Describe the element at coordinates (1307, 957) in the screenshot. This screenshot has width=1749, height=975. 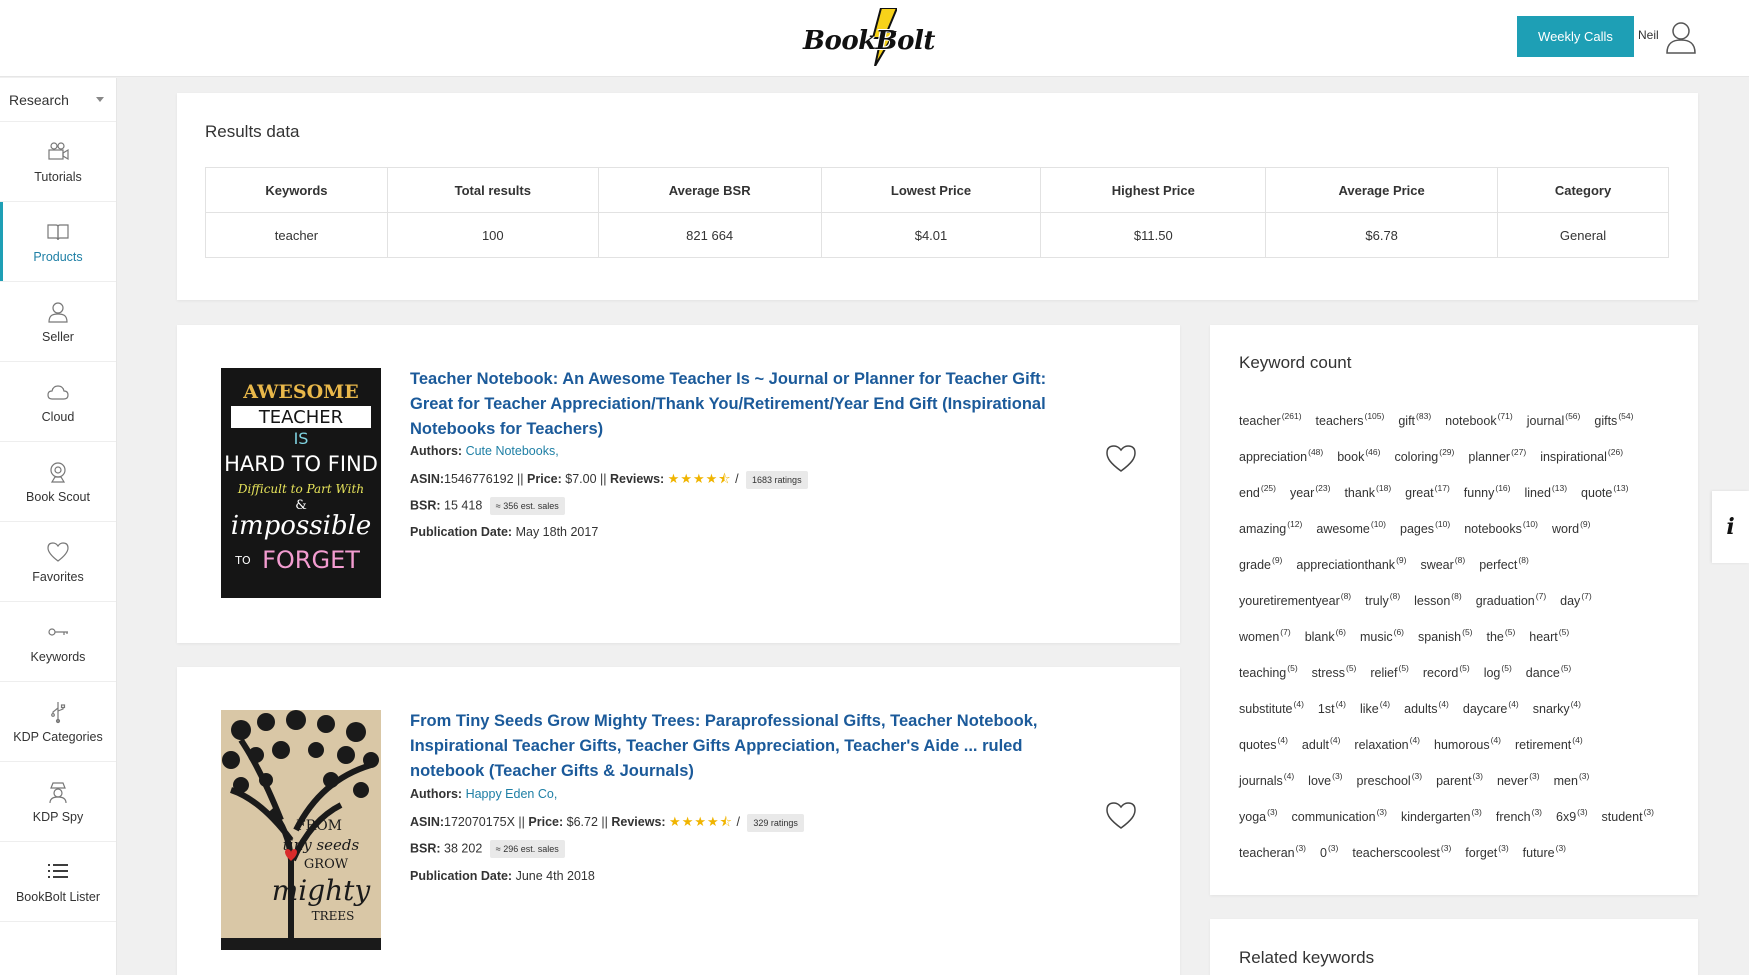
I see `related-keywords-title: Related keywords` at that location.